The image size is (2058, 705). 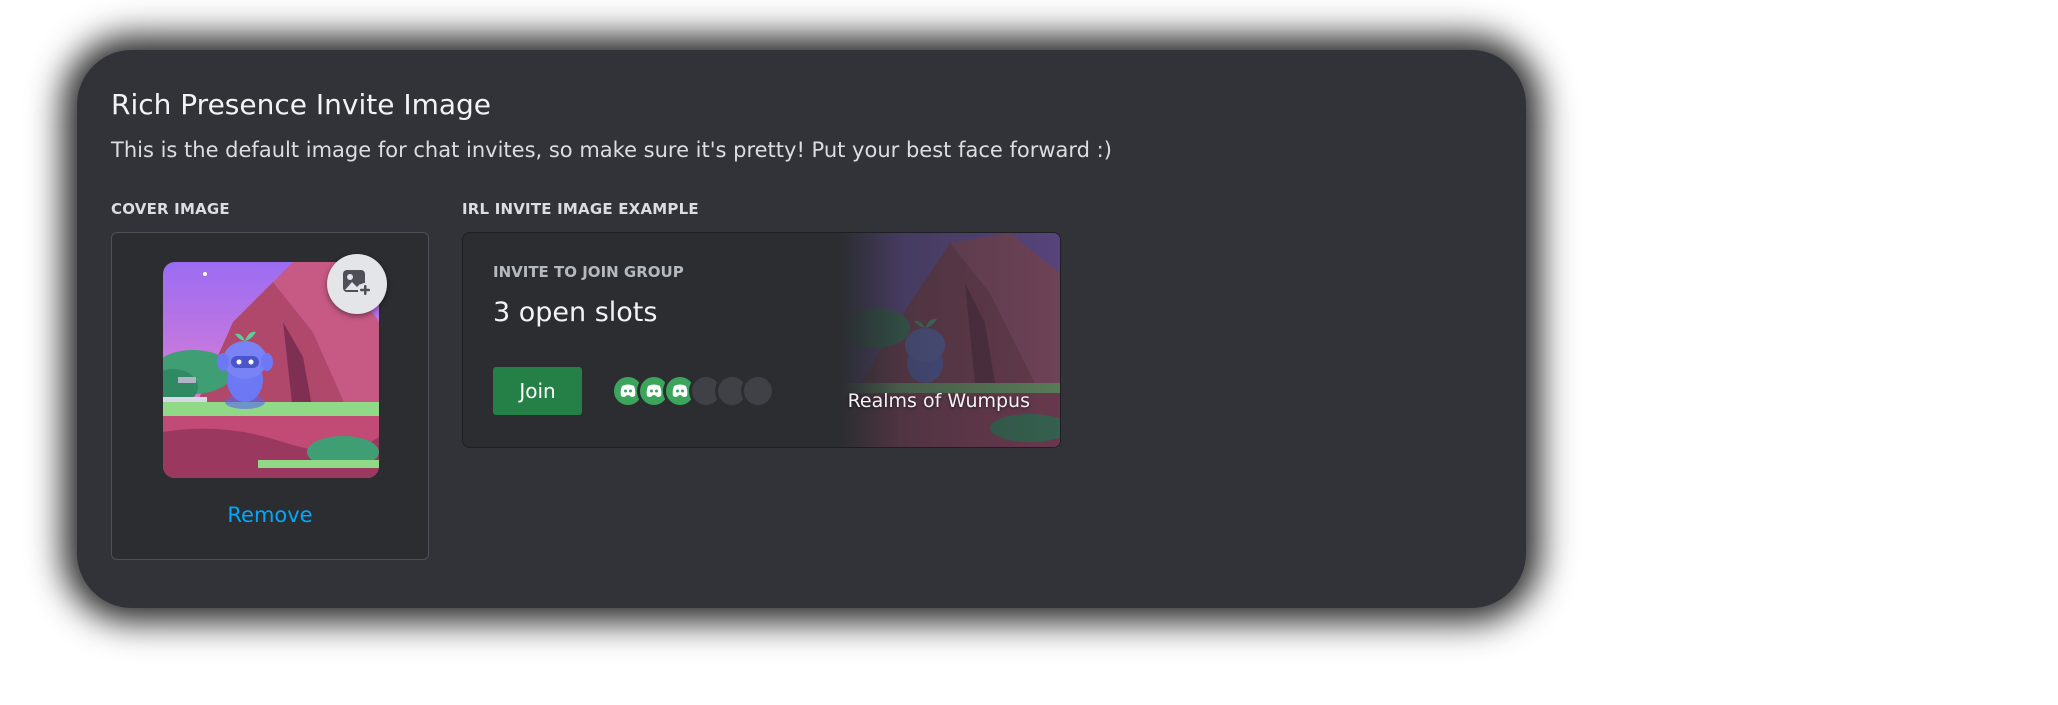 I want to click on open-slot, so click(x=758, y=391).